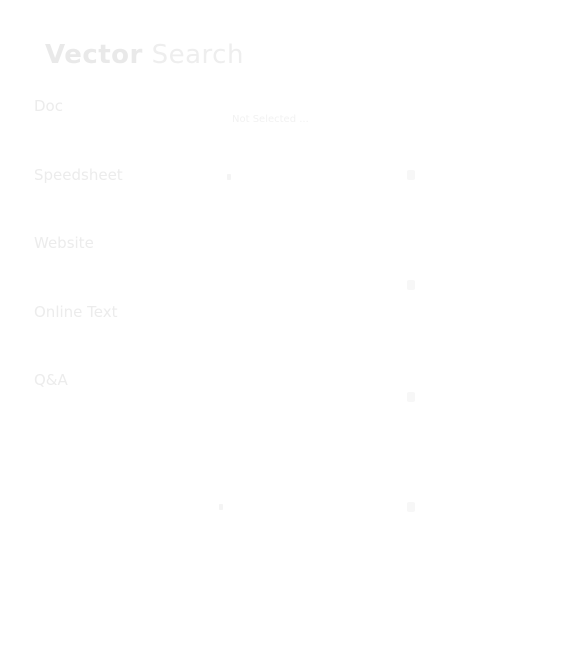 This screenshot has height=650, width=580. Describe the element at coordinates (78, 175) in the screenshot. I see `sidebar-item-speedsheet: Speedsheet` at that location.